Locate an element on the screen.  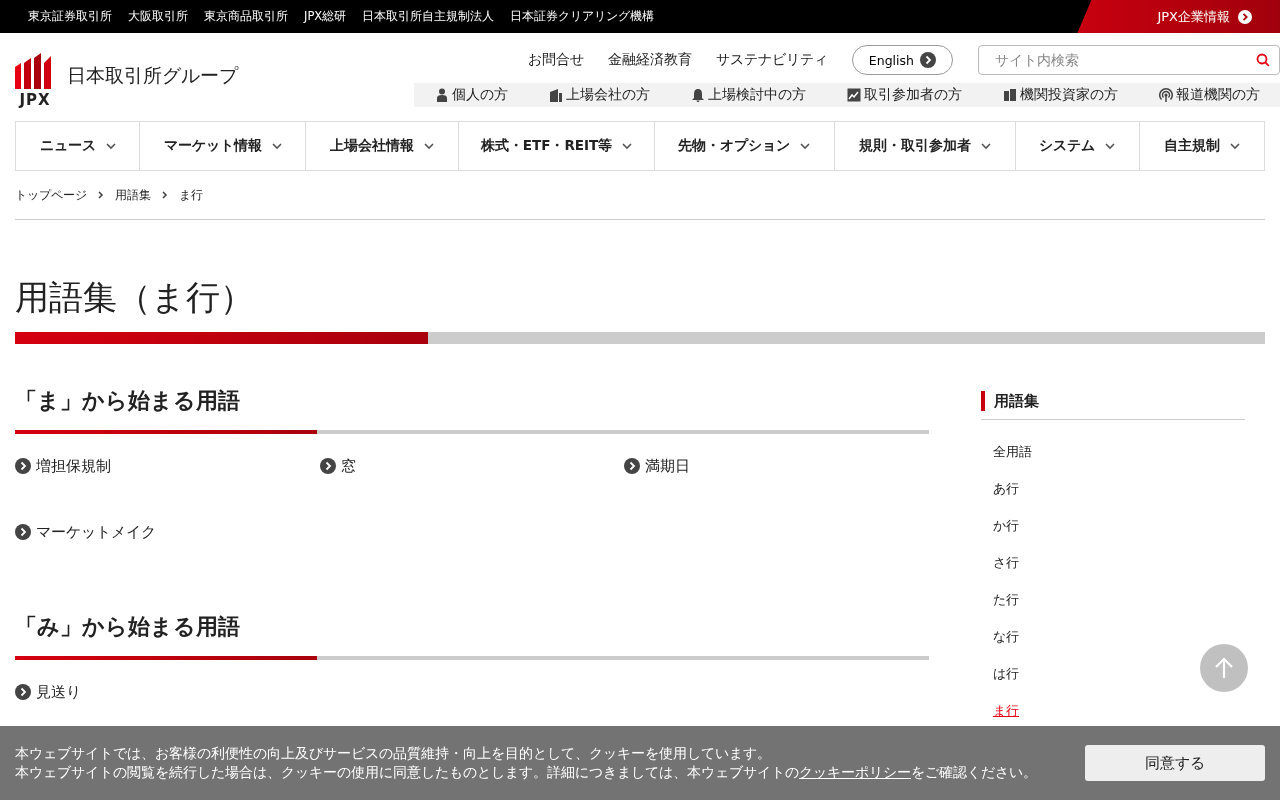
logo-text: 日本取引所グループ is located at coordinates (152, 75).